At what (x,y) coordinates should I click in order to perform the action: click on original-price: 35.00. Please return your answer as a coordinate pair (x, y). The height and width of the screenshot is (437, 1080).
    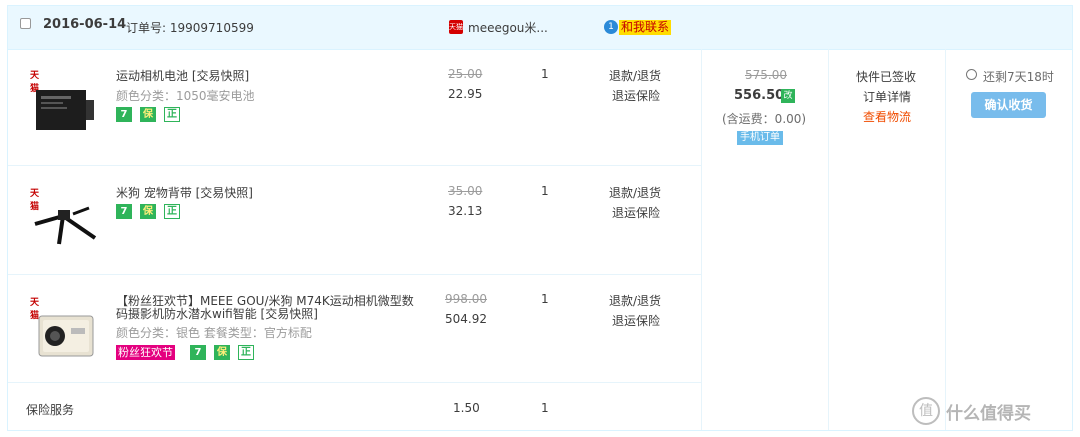
    Looking at the image, I should click on (465, 191).